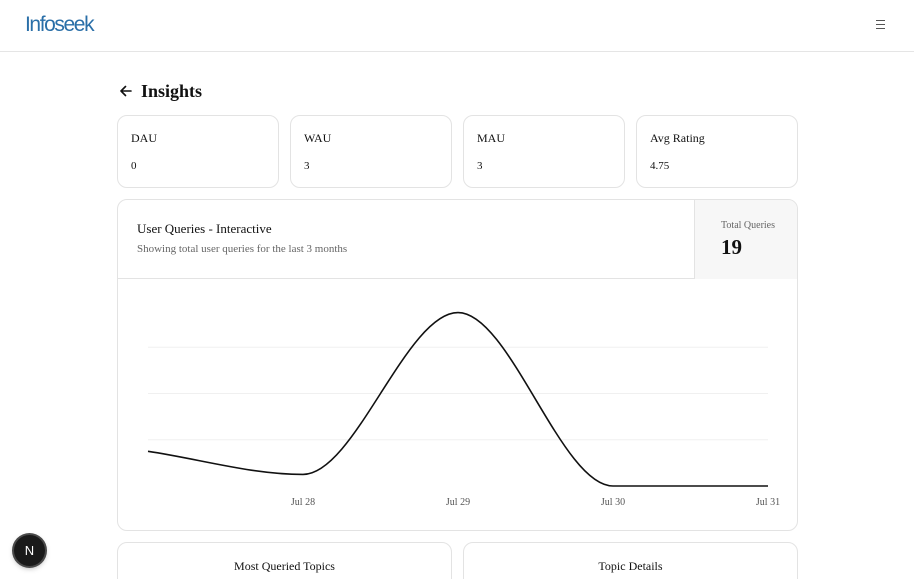  Describe the element at coordinates (29, 550) in the screenshot. I see `dev-tools-badge: N` at that location.